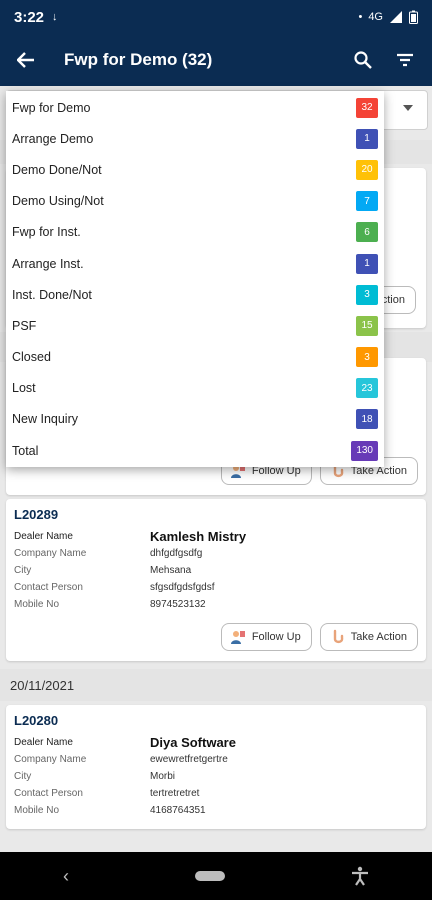  What do you see at coordinates (210, 876) in the screenshot?
I see `nav-home-button` at bounding box center [210, 876].